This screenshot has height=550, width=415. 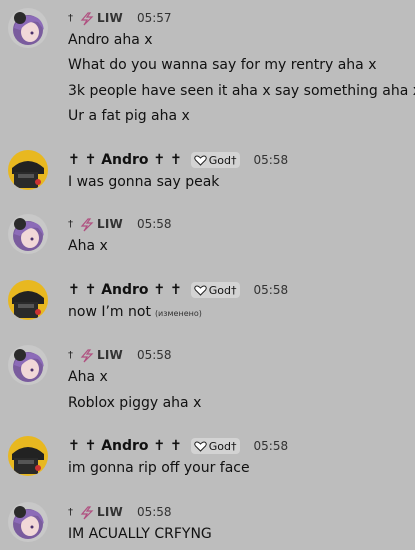 What do you see at coordinates (178, 313) in the screenshot?
I see `edited-label: (изменено)` at bounding box center [178, 313].